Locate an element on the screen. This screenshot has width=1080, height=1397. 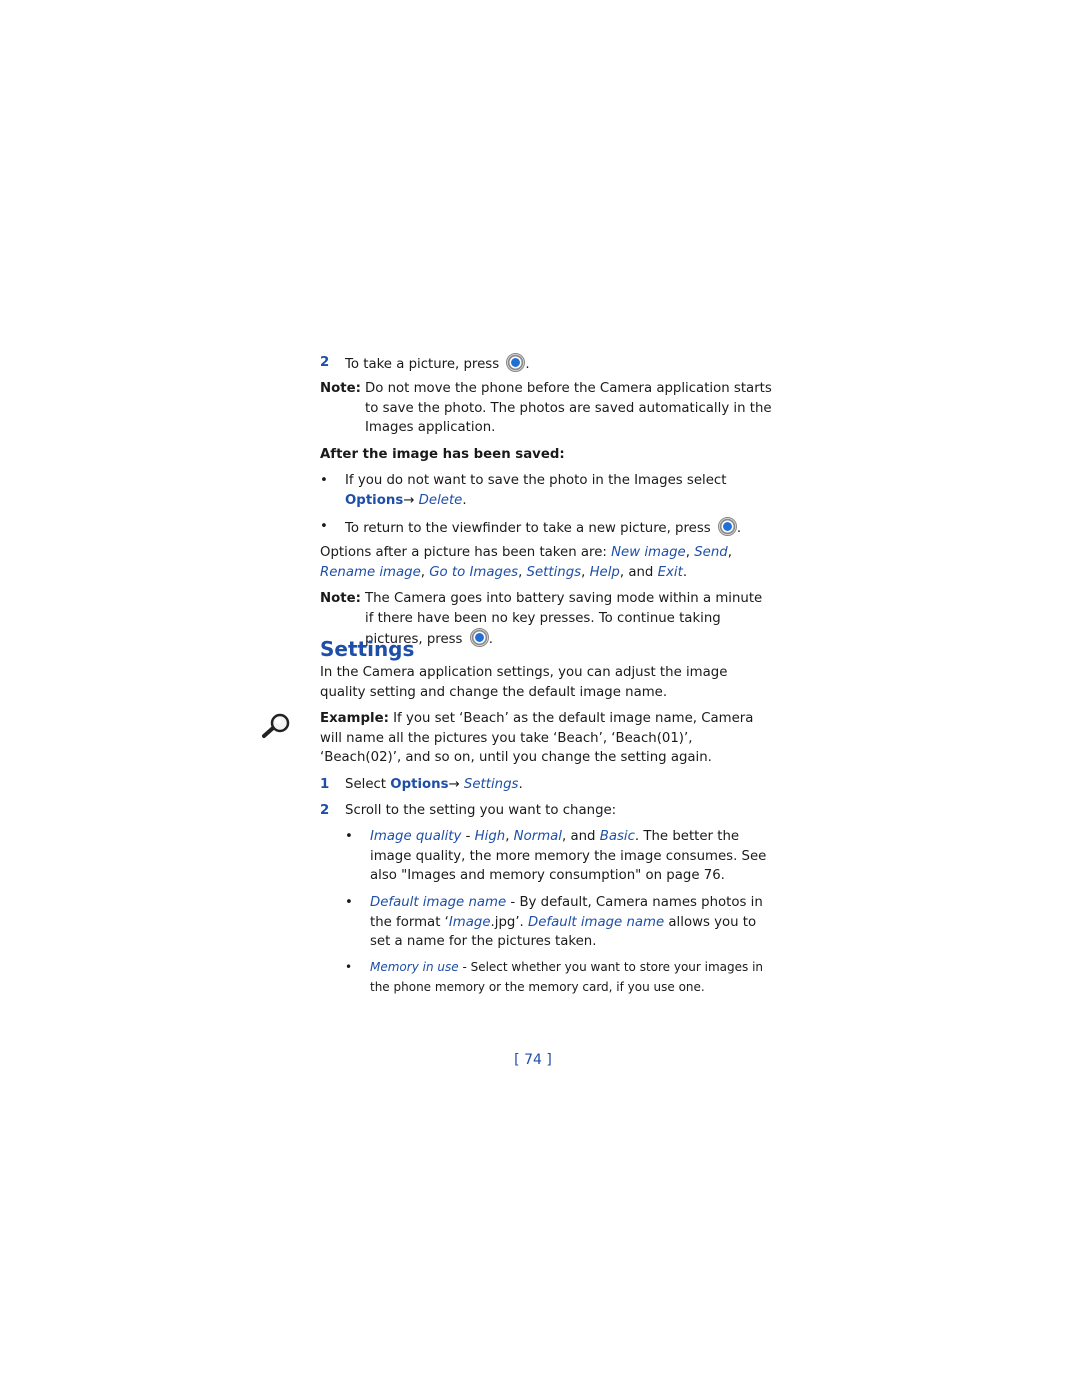
setting-name: Memory in use is located at coordinates (414, 967).